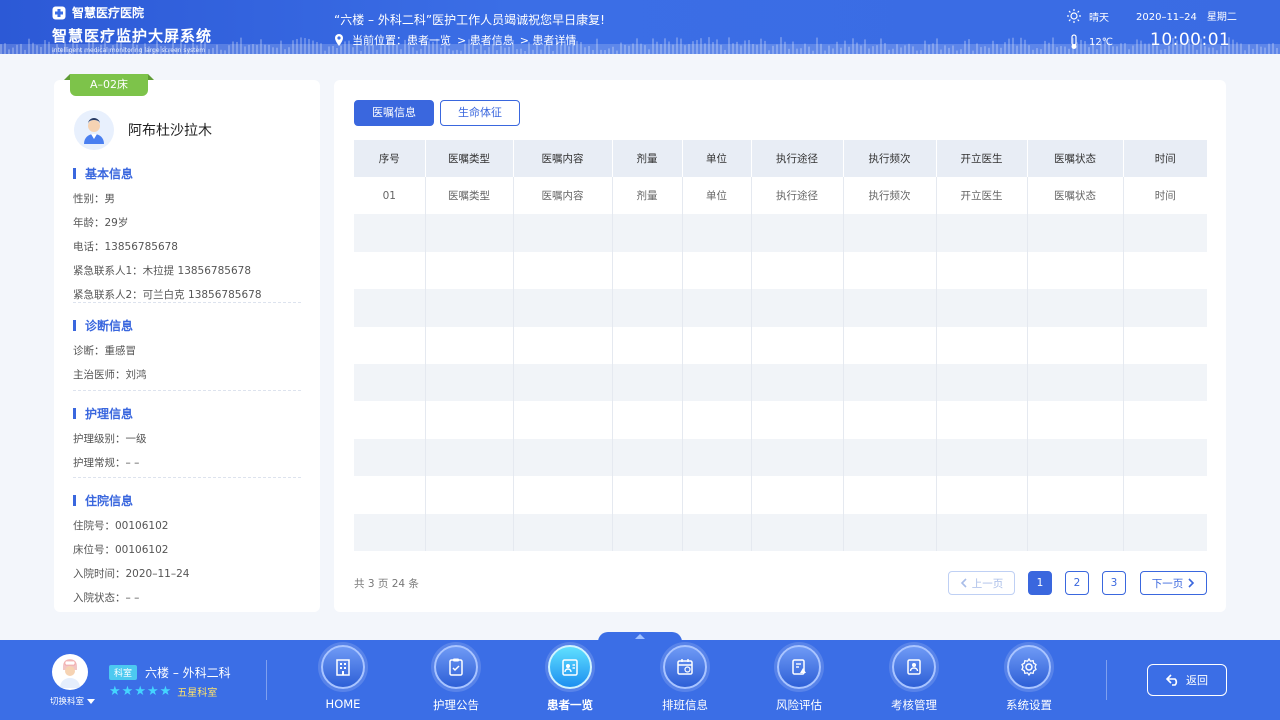 Image resolution: width=1280 pixels, height=720 pixels. Describe the element at coordinates (563, 196) in the screenshot. I see `table-cell: 医嘱内容` at that location.